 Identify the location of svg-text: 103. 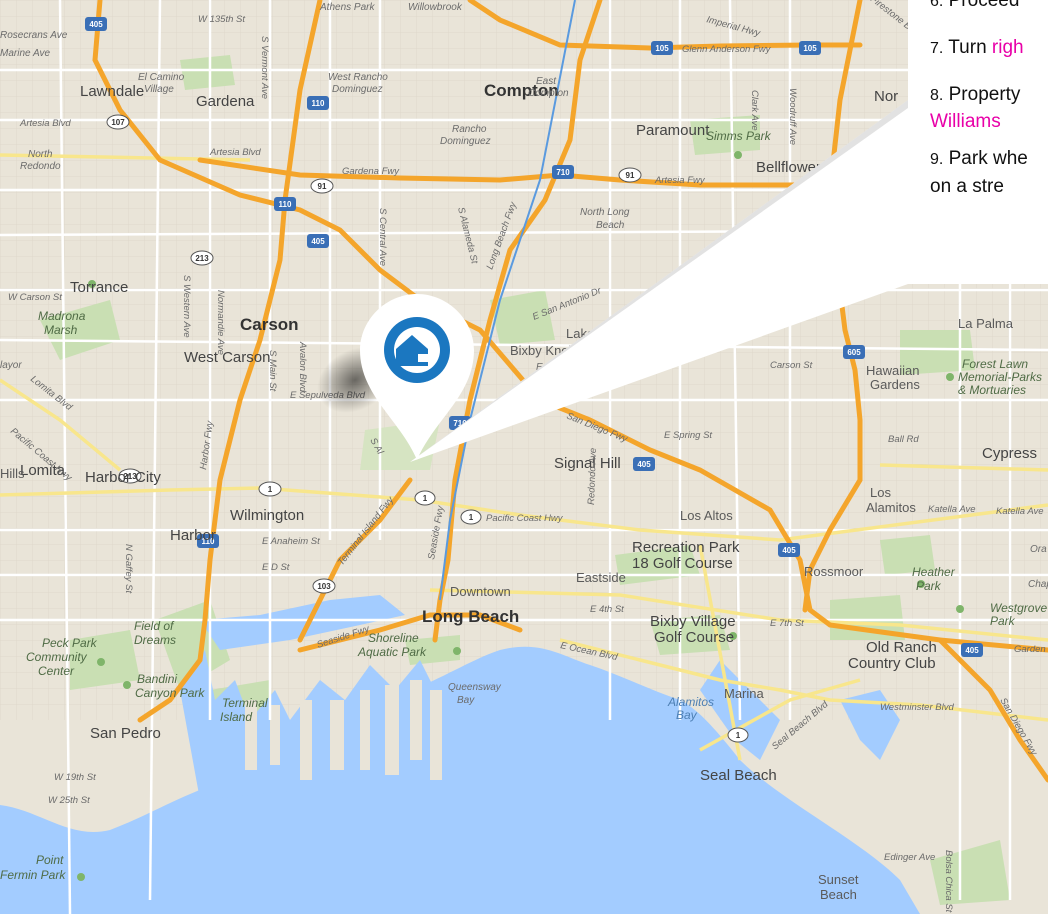
(324, 586).